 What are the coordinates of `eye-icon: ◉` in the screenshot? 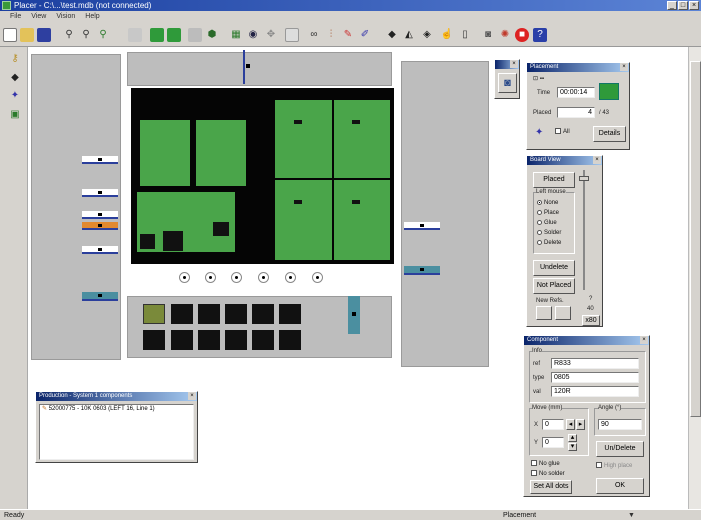 It's located at (253, 35).